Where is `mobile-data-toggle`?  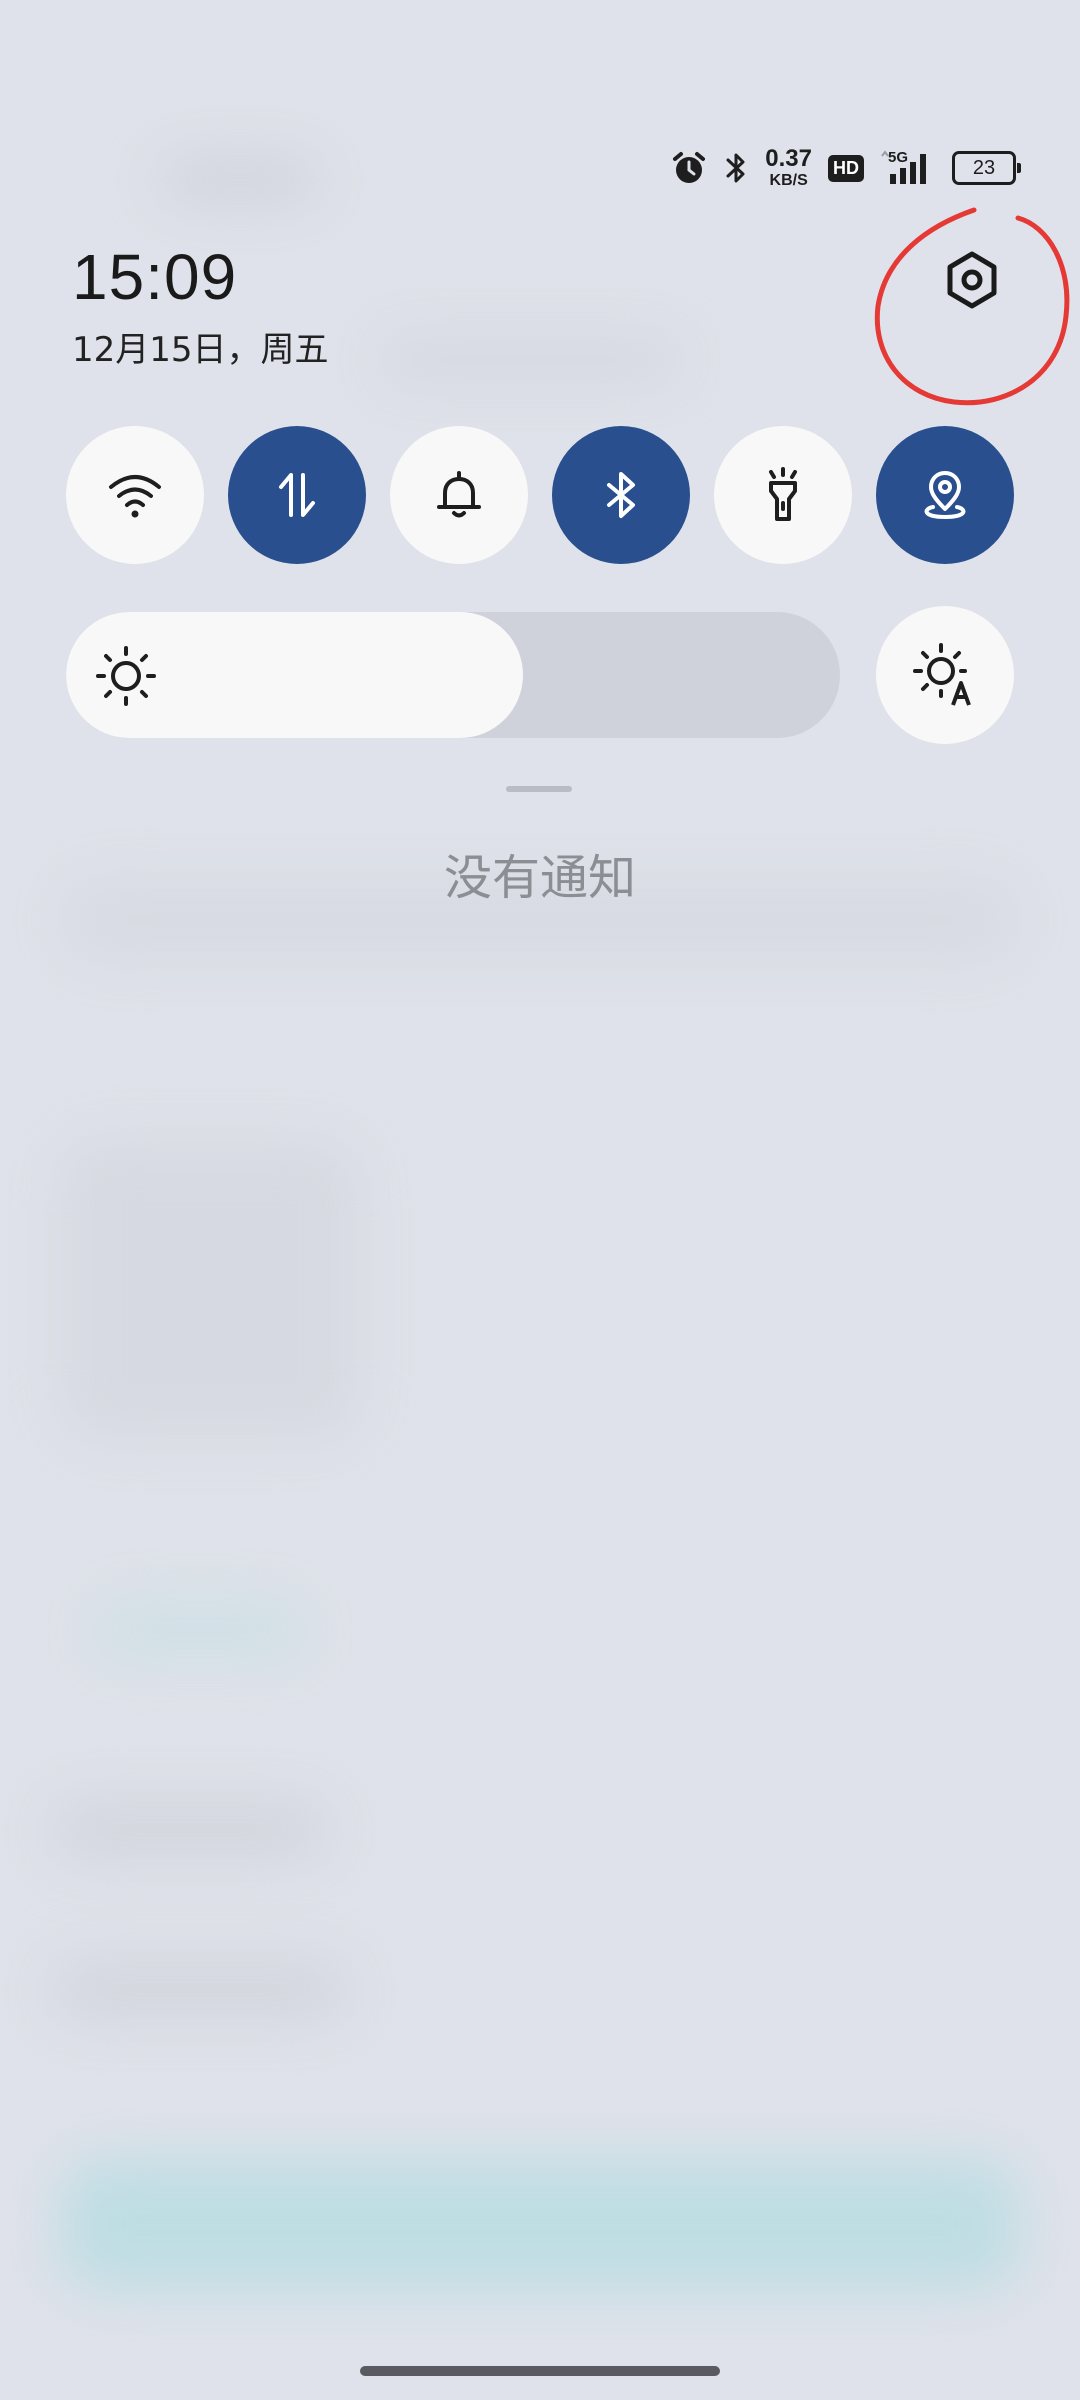
mobile-data-toggle is located at coordinates (297, 495).